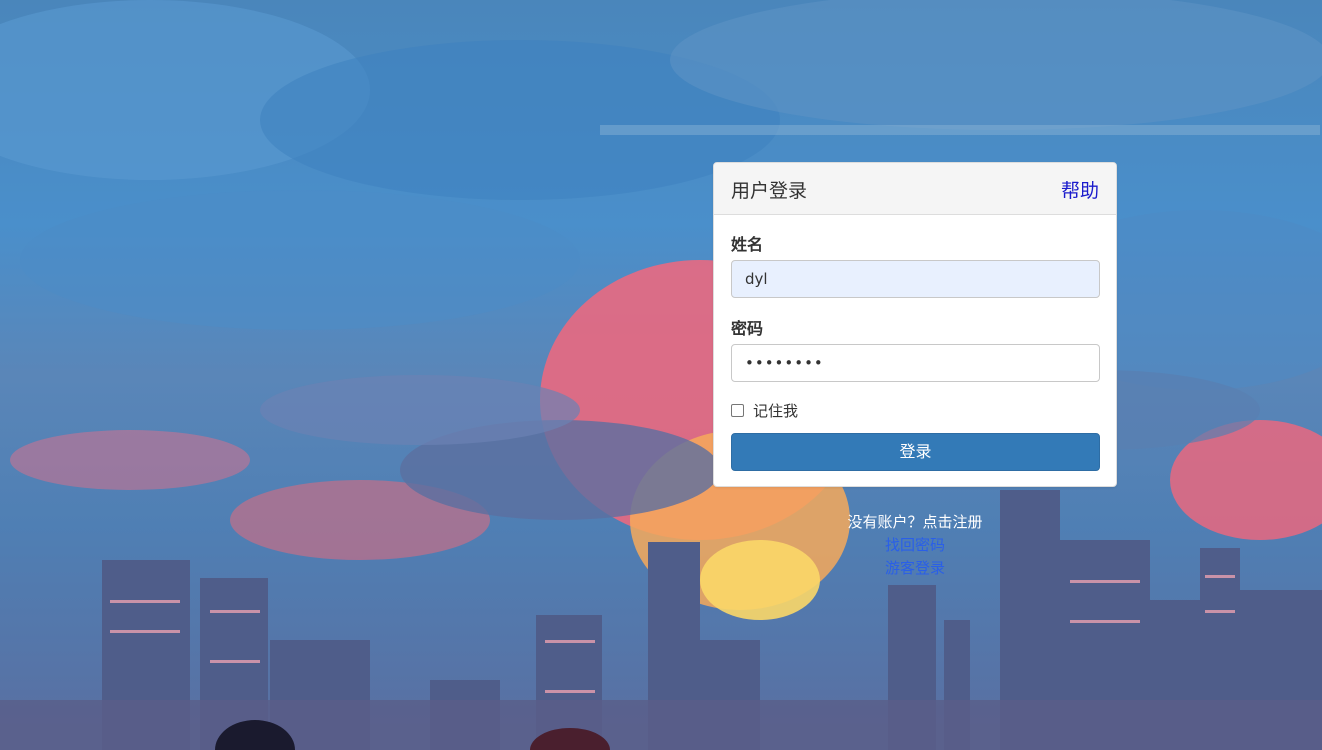 The image size is (1322, 750). I want to click on login-panel: 用户登录 帮助 姓名 密码 记住我 登录, so click(915, 324).